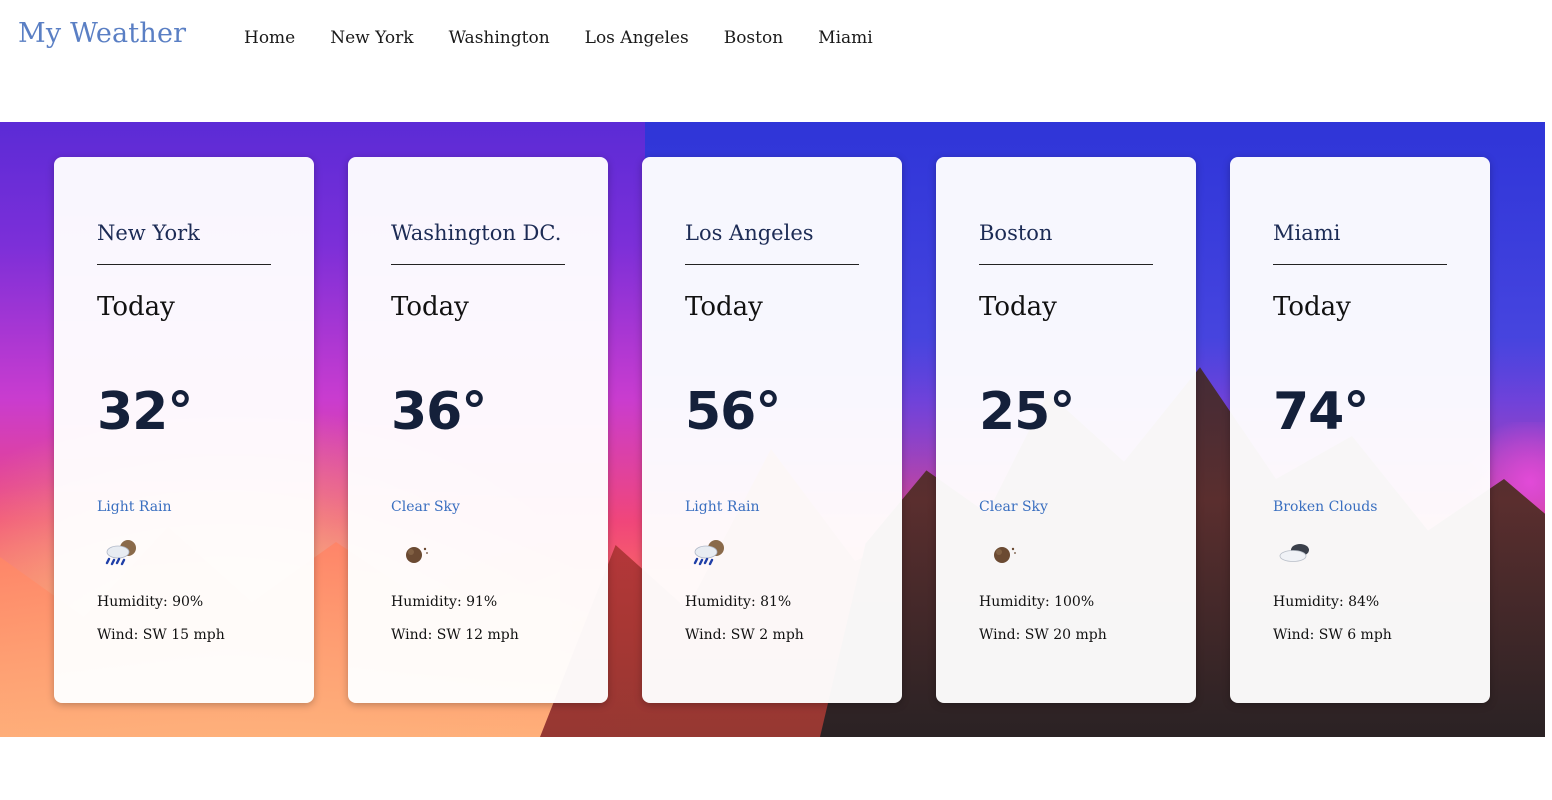 The width and height of the screenshot is (1552, 800). I want to click on nav-link-miami: Miami, so click(845, 38).